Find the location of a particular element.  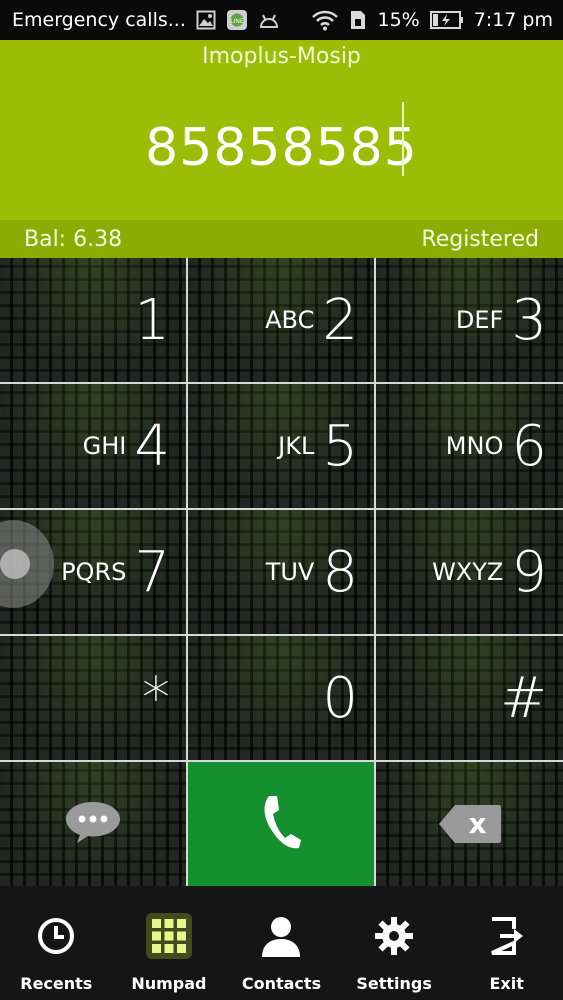

person-icon is located at coordinates (281, 936).